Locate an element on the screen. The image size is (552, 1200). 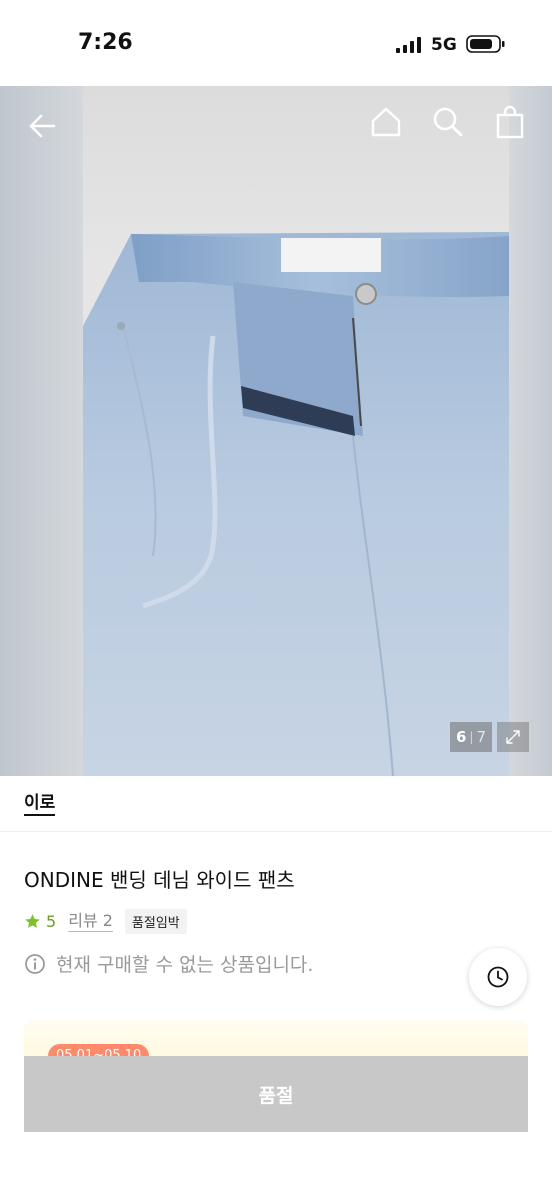
review-count-link: 리뷰 2 is located at coordinates (90, 921).